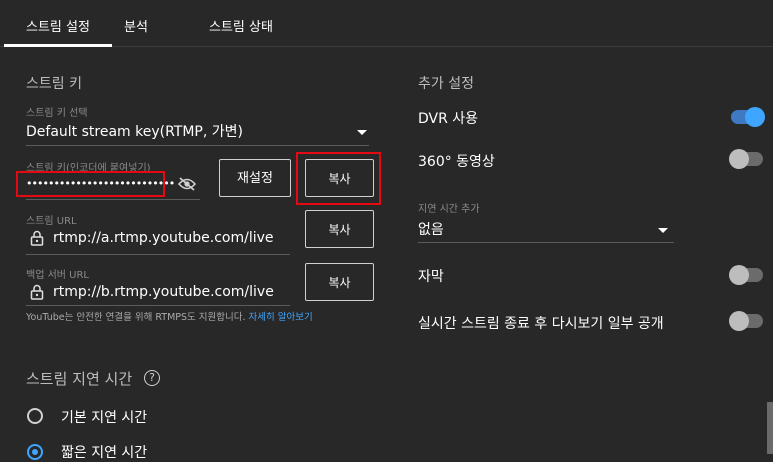 Image resolution: width=773 pixels, height=462 pixels. I want to click on delay-label: 지연 시간 추가, so click(449, 209).